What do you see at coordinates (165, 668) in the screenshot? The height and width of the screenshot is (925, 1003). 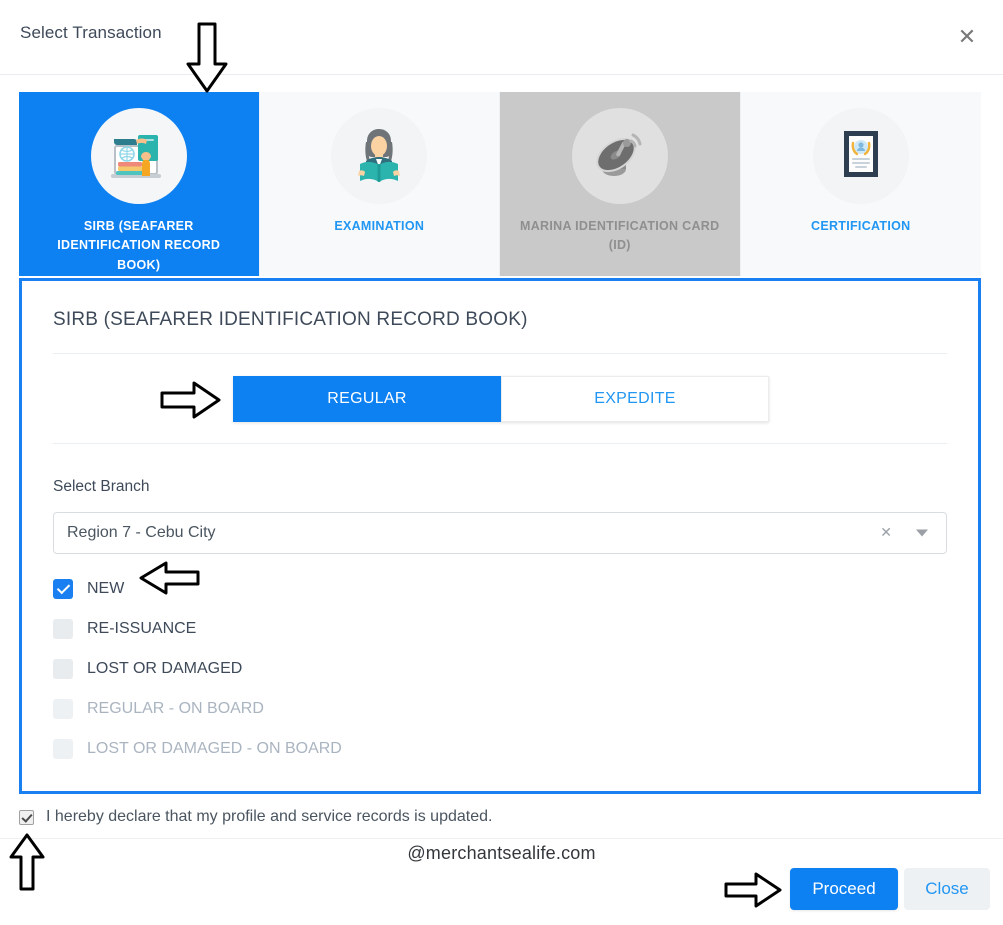 I see `checkbox-label-lost-or-damaged: LOST OR DAMAGED` at bounding box center [165, 668].